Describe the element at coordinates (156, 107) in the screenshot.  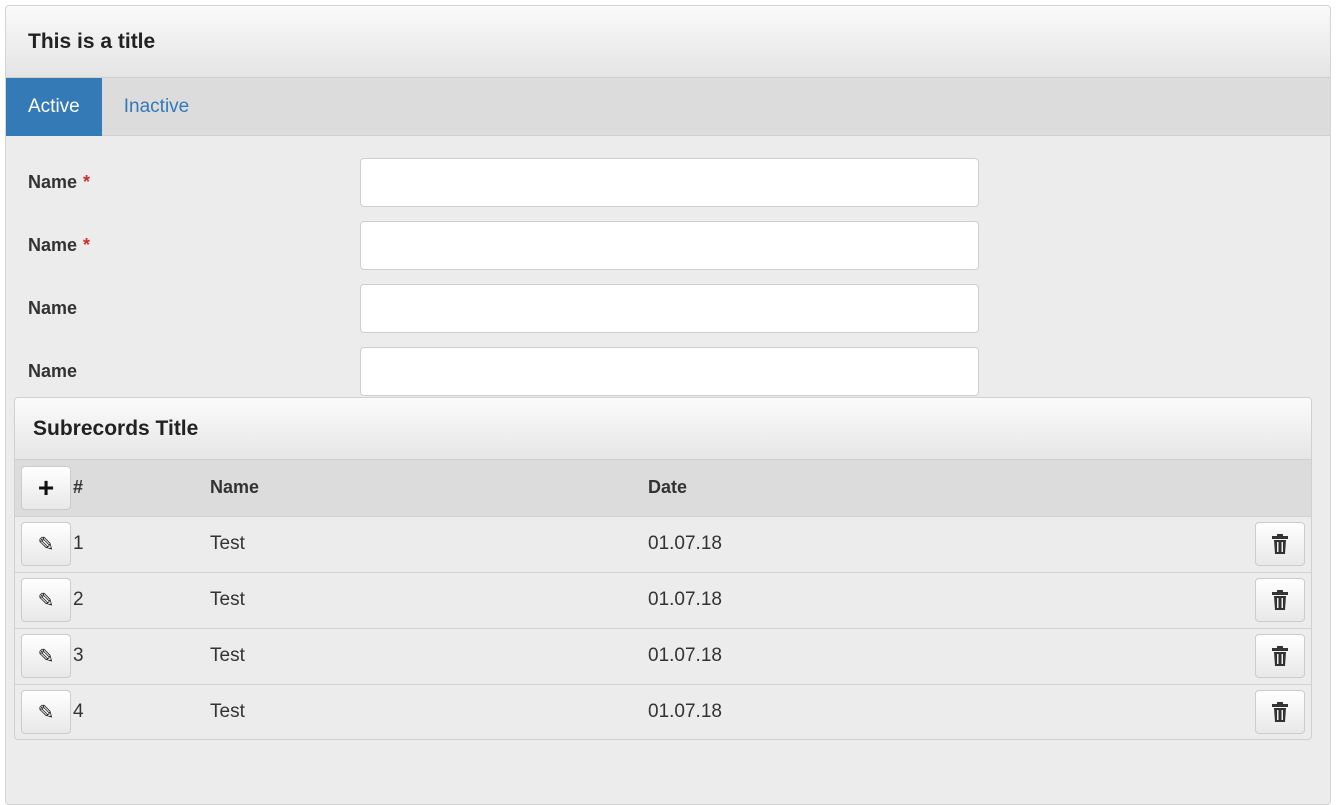
I see `tab-inactive: Inactive` at that location.